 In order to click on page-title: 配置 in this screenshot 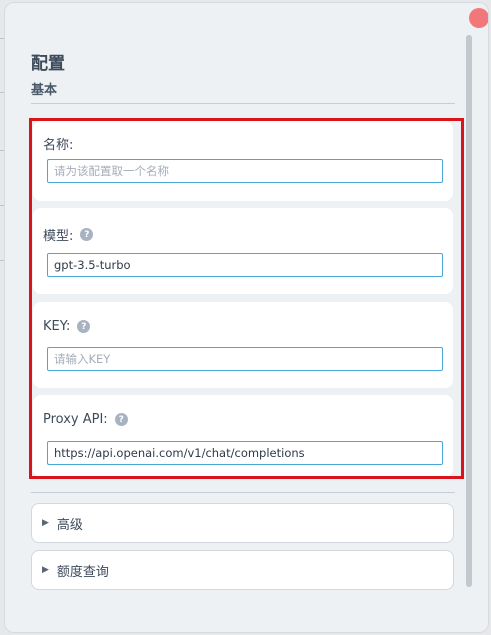, I will do `click(48, 64)`.